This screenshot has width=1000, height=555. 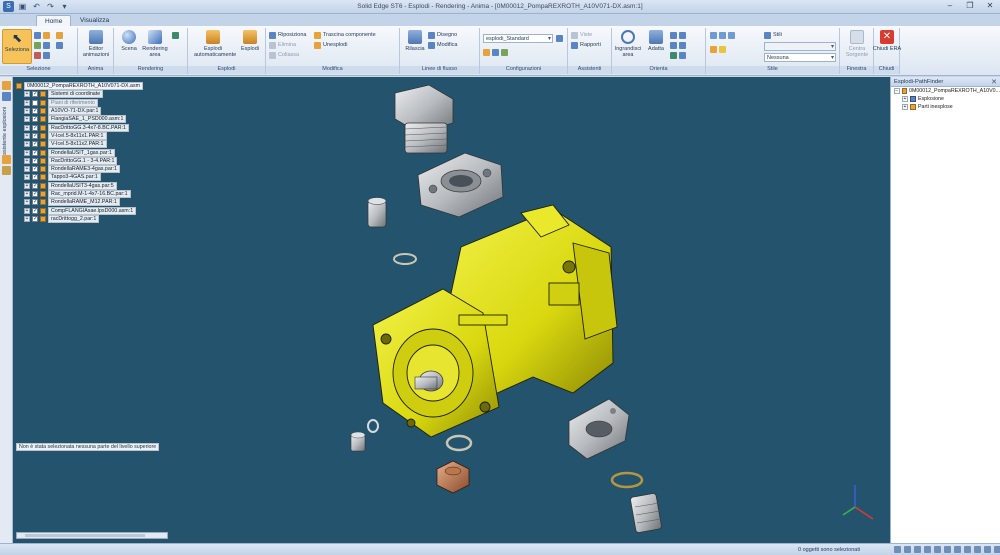 What do you see at coordinates (89, 152) in the screenshot?
I see `tree-item: + RondellaUSIT_1gas.par:1` at bounding box center [89, 152].